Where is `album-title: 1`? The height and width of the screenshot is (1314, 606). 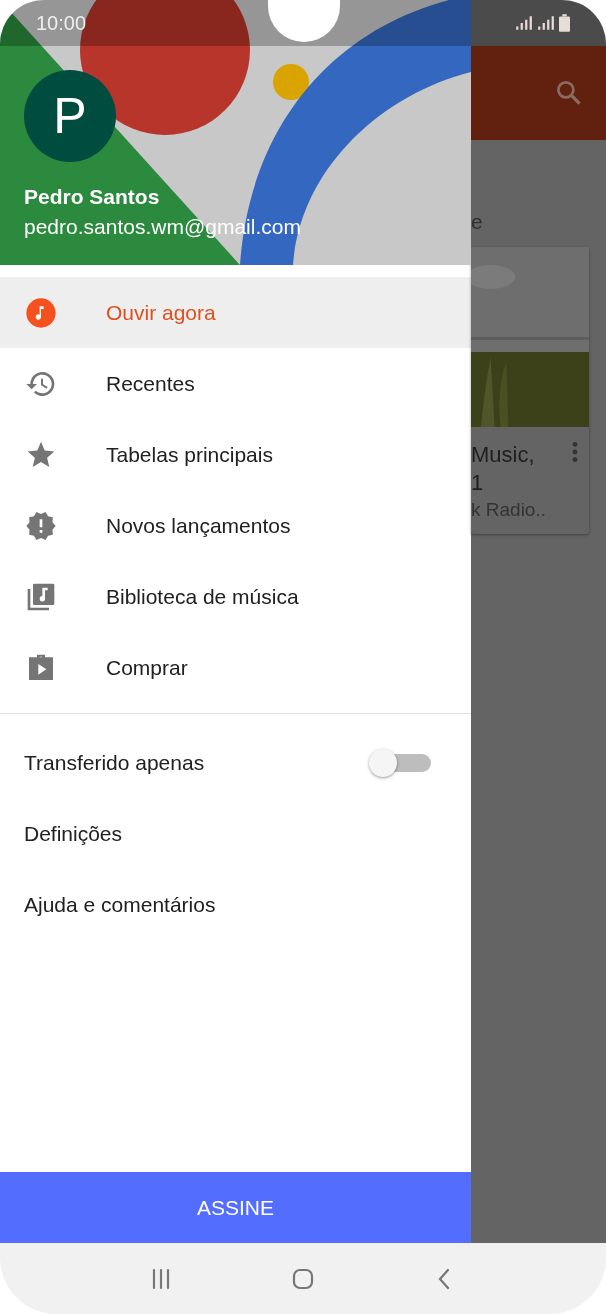 album-title: 1 is located at coordinates (478, 483).